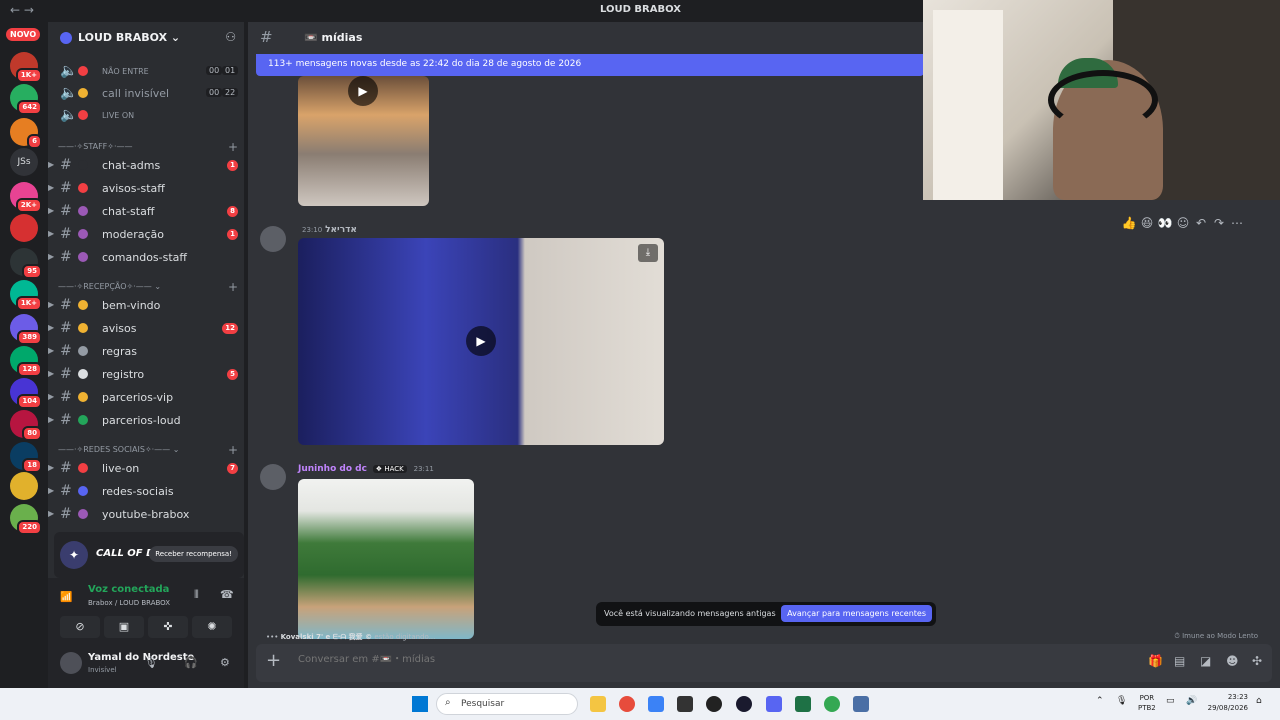  What do you see at coordinates (420, 704) in the screenshot?
I see `windows-start-icon` at bounding box center [420, 704].